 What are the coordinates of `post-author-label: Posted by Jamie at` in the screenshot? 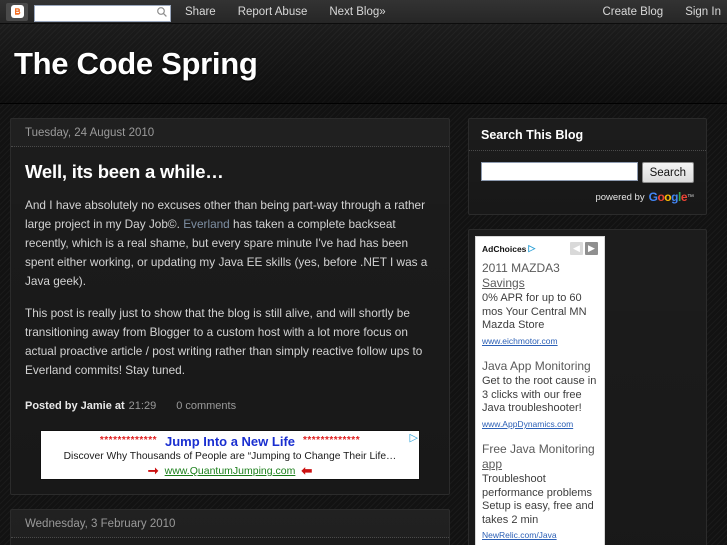 It's located at (75, 405).